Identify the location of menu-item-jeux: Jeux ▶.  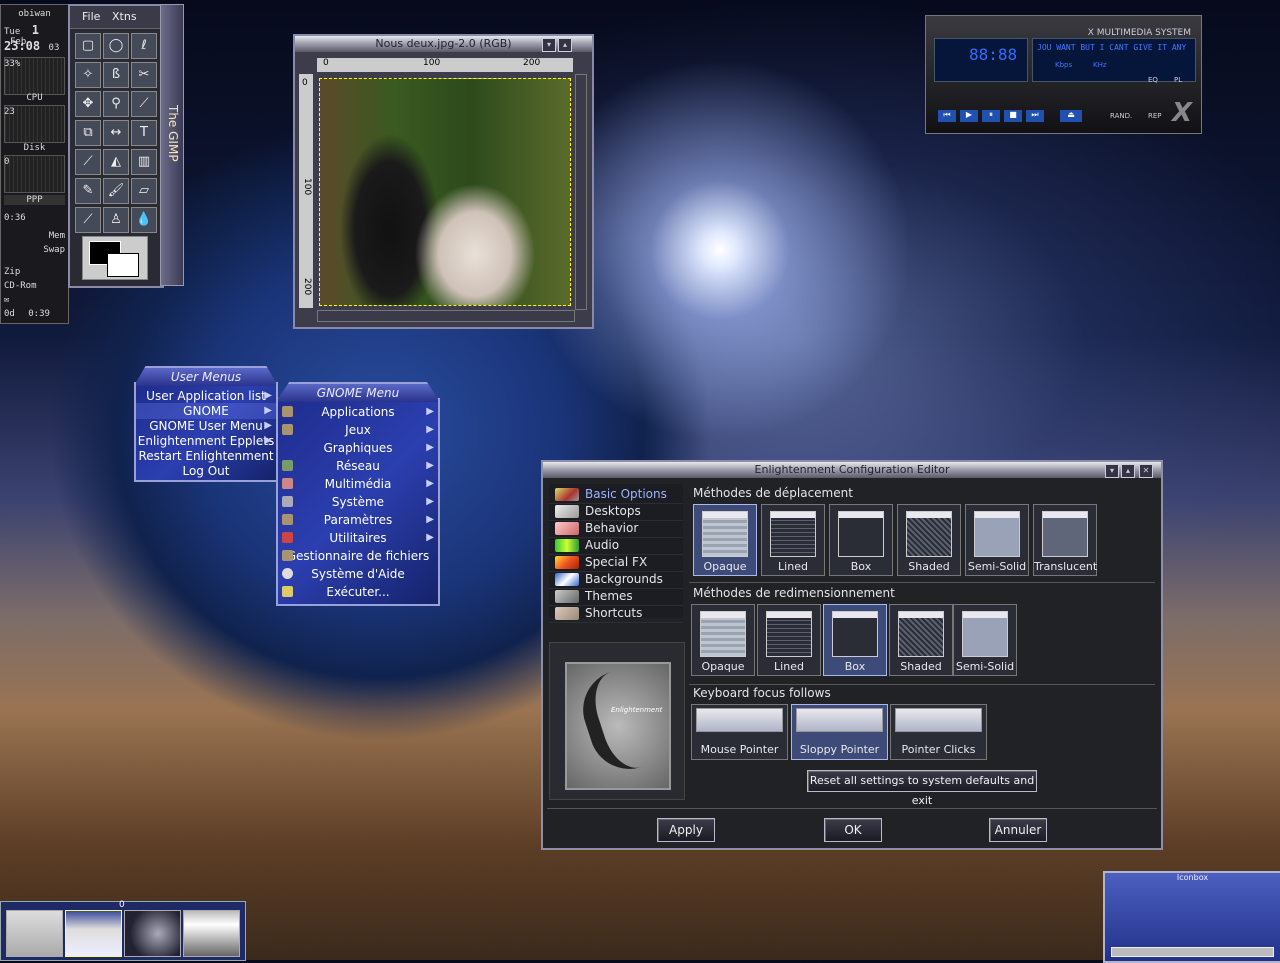
(358, 430).